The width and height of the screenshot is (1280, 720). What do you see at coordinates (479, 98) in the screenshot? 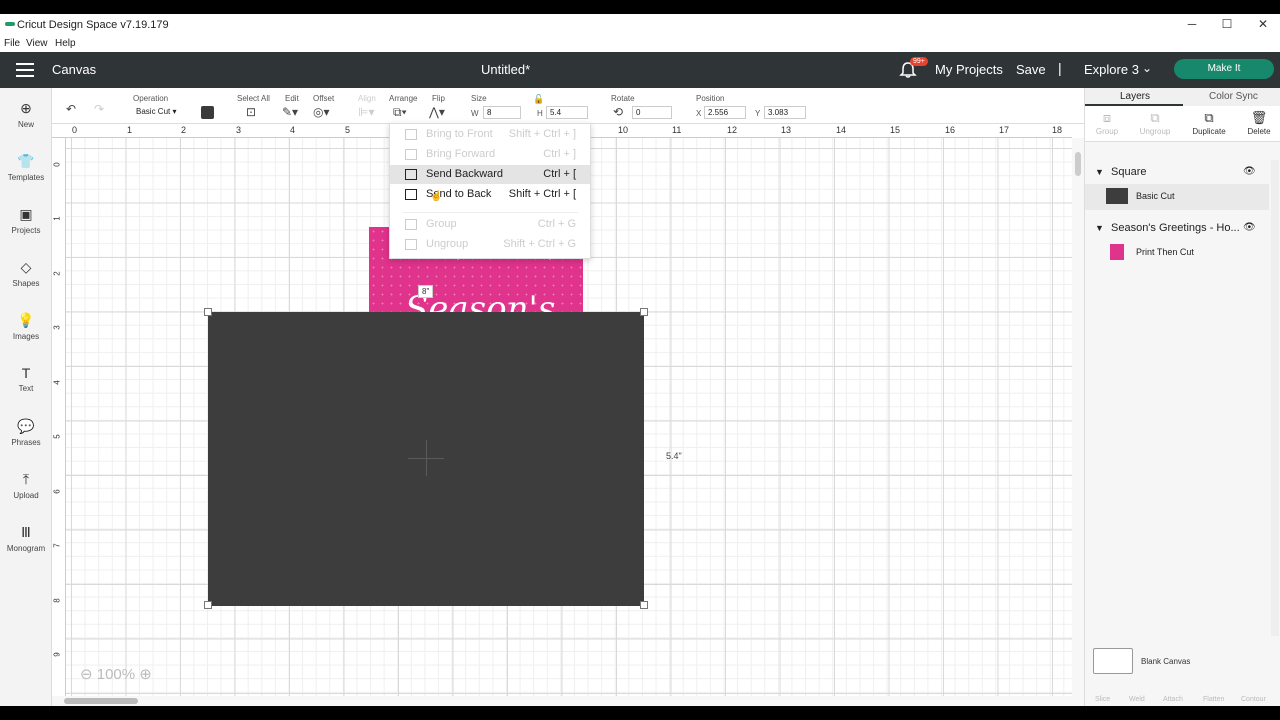
I see `size-label: Size` at bounding box center [479, 98].